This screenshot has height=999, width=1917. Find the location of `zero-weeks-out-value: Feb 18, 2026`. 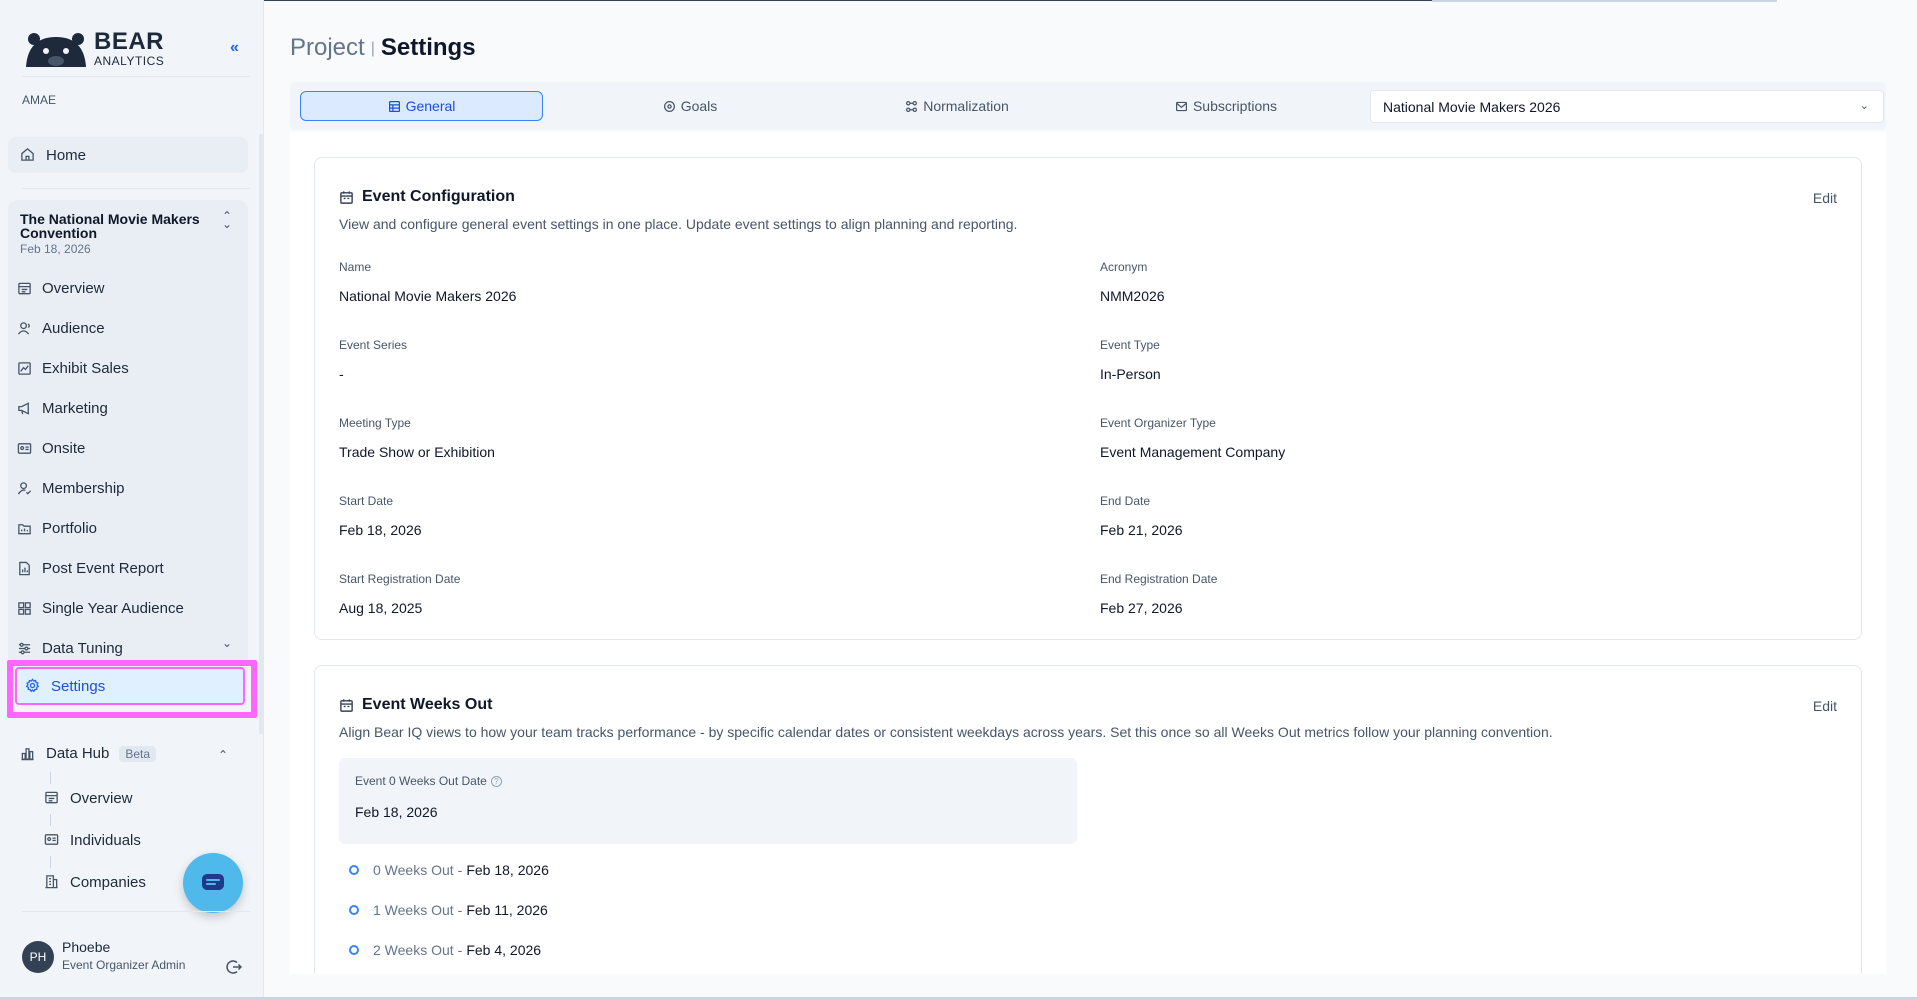

zero-weeks-out-value: Feb 18, 2026 is located at coordinates (396, 812).